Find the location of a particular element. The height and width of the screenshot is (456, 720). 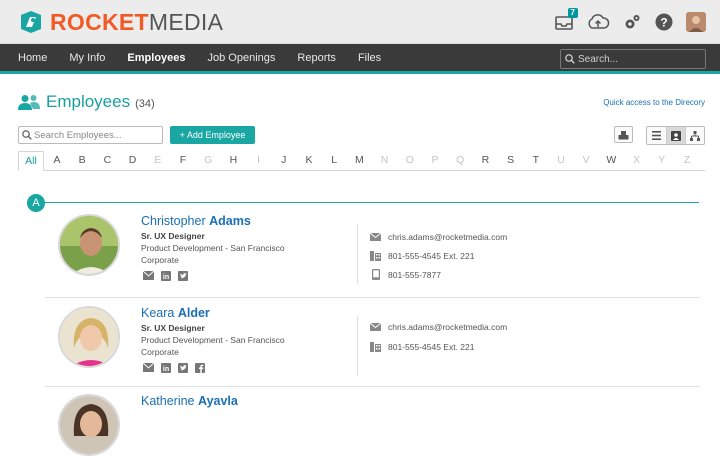

mobile-phone: 801-555-7877 is located at coordinates (414, 274).